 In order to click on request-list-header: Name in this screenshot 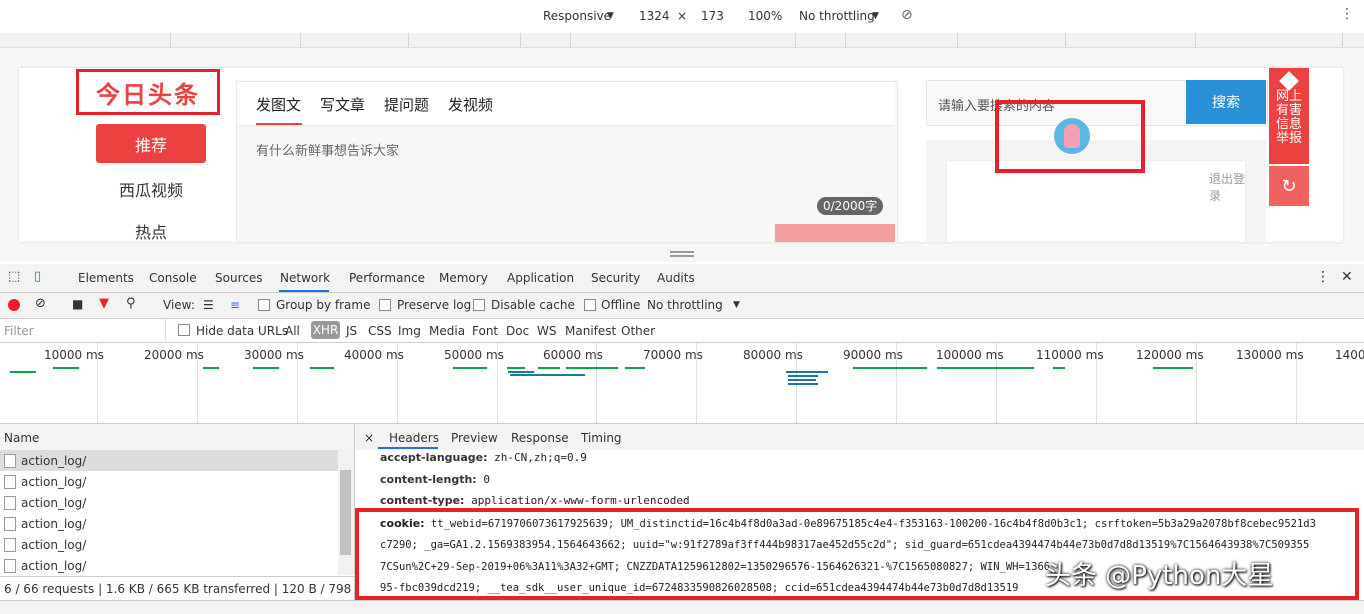, I will do `click(177, 437)`.